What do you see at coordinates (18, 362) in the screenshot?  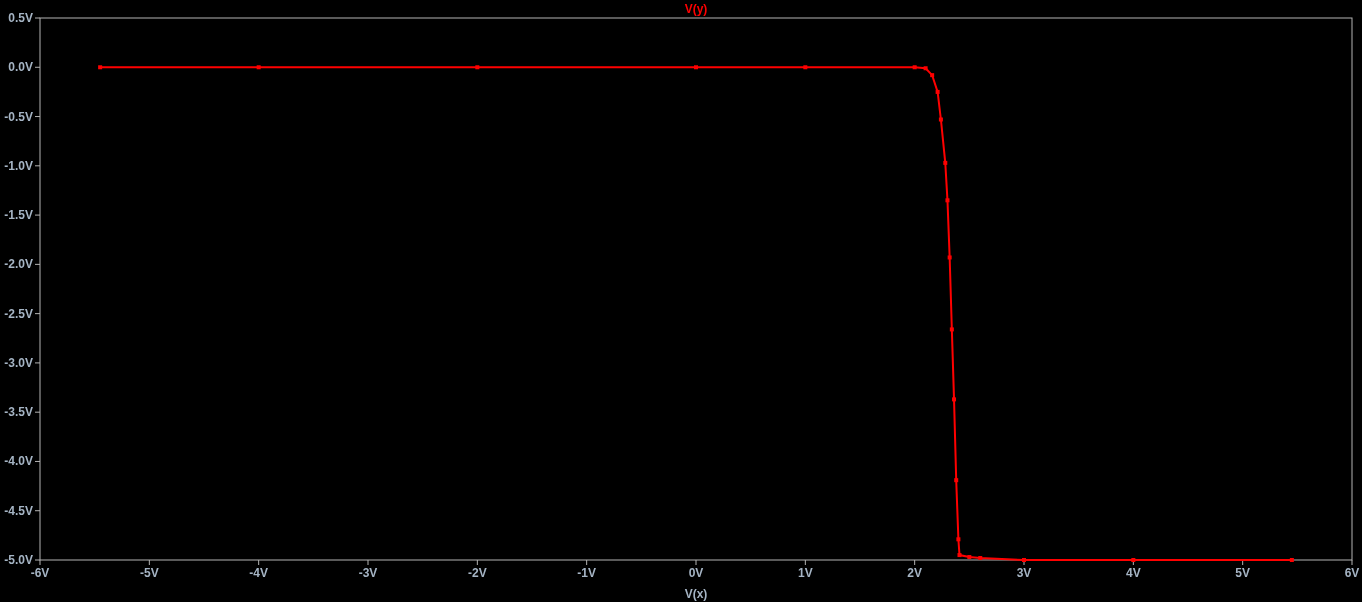 I see `y-tick-label: -3.0V` at bounding box center [18, 362].